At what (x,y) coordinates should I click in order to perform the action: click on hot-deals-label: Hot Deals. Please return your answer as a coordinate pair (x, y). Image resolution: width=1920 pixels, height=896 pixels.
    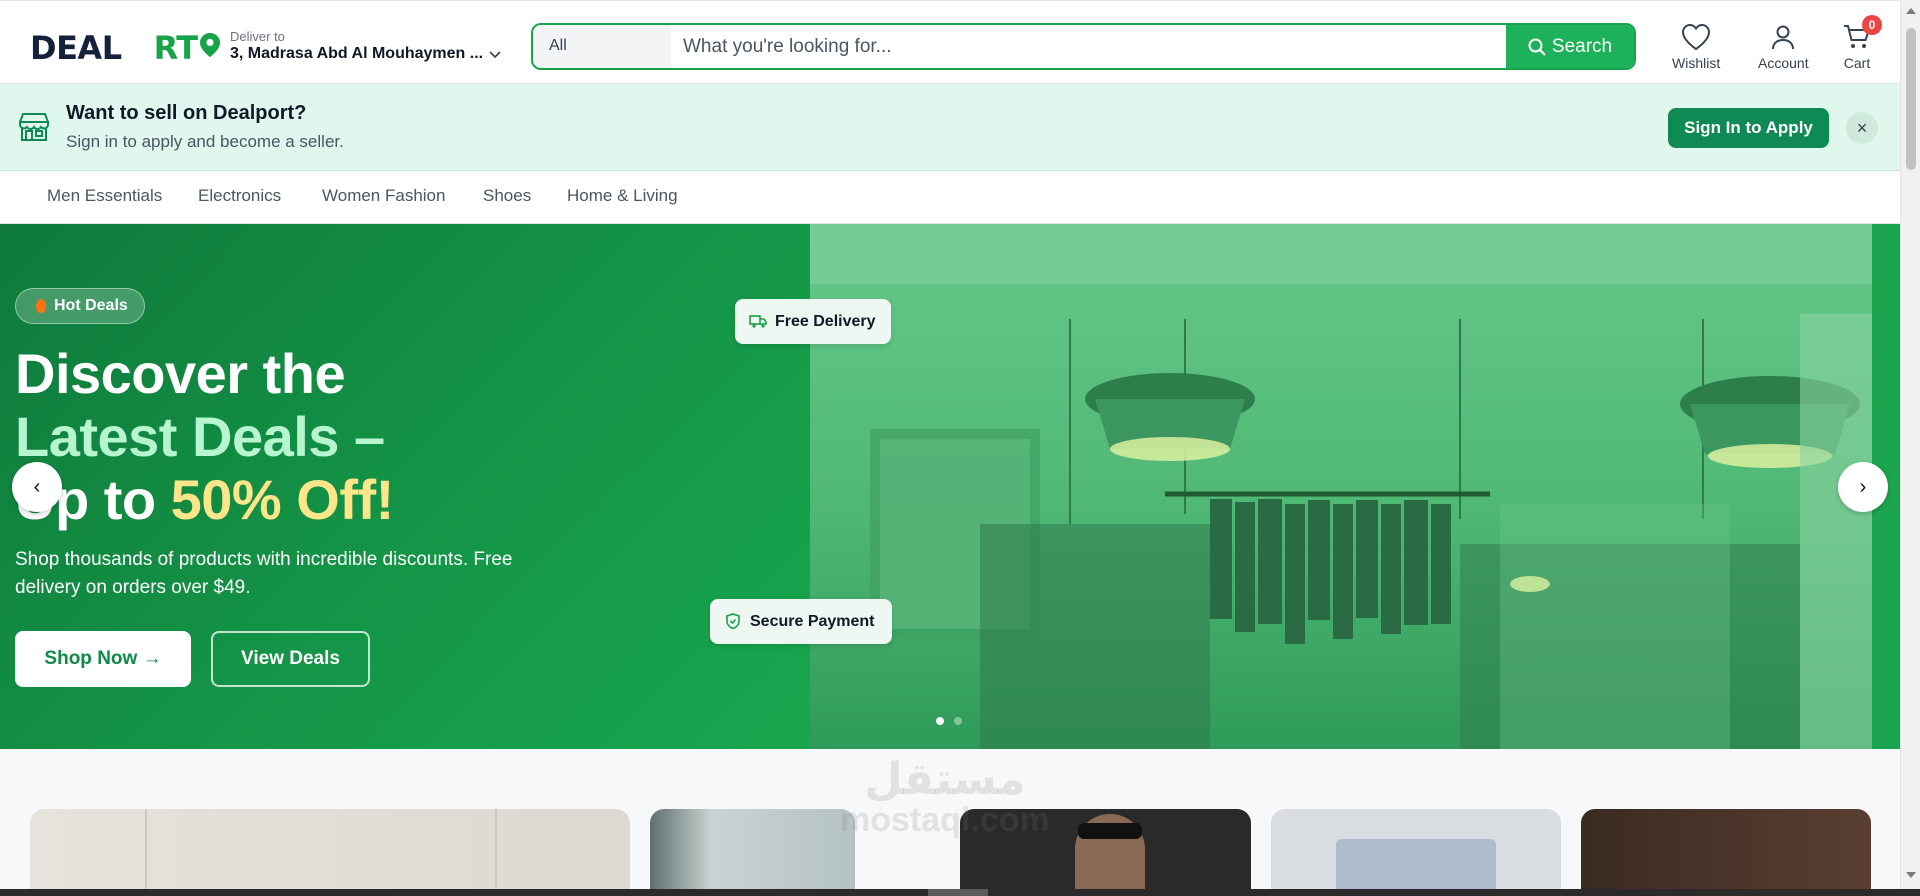
    Looking at the image, I should click on (91, 305).